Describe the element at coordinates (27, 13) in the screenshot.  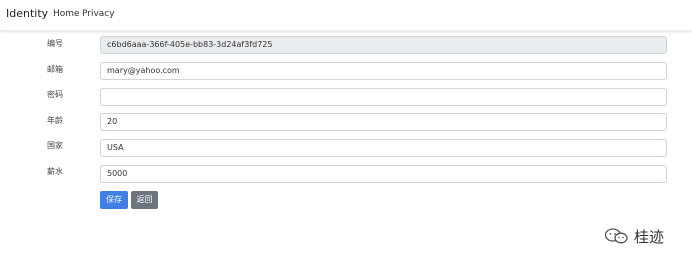
I see `brand-link: Identity` at that location.